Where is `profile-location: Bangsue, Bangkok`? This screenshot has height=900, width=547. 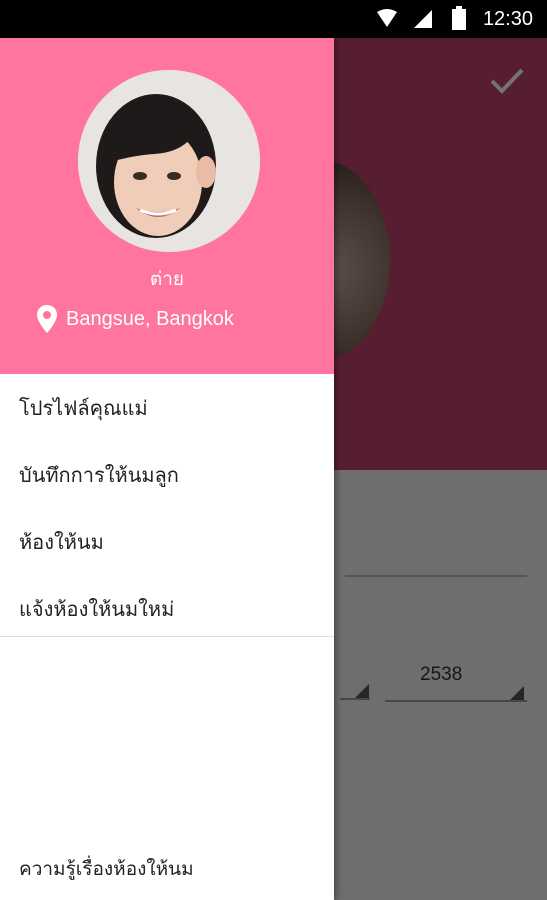 profile-location: Bangsue, Bangkok is located at coordinates (135, 319).